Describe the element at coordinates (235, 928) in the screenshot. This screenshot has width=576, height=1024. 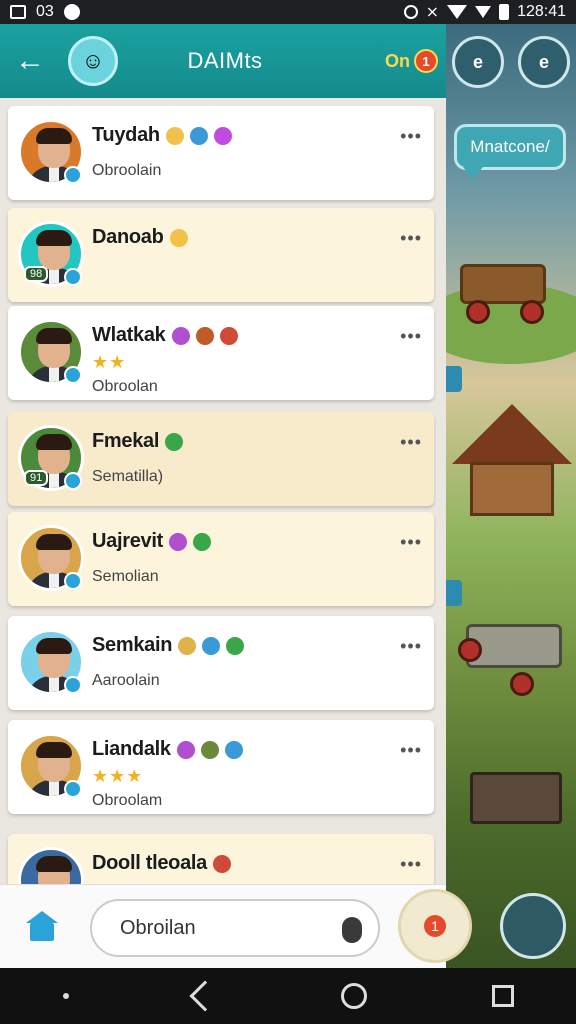
I see `message-input: Obroilan` at that location.